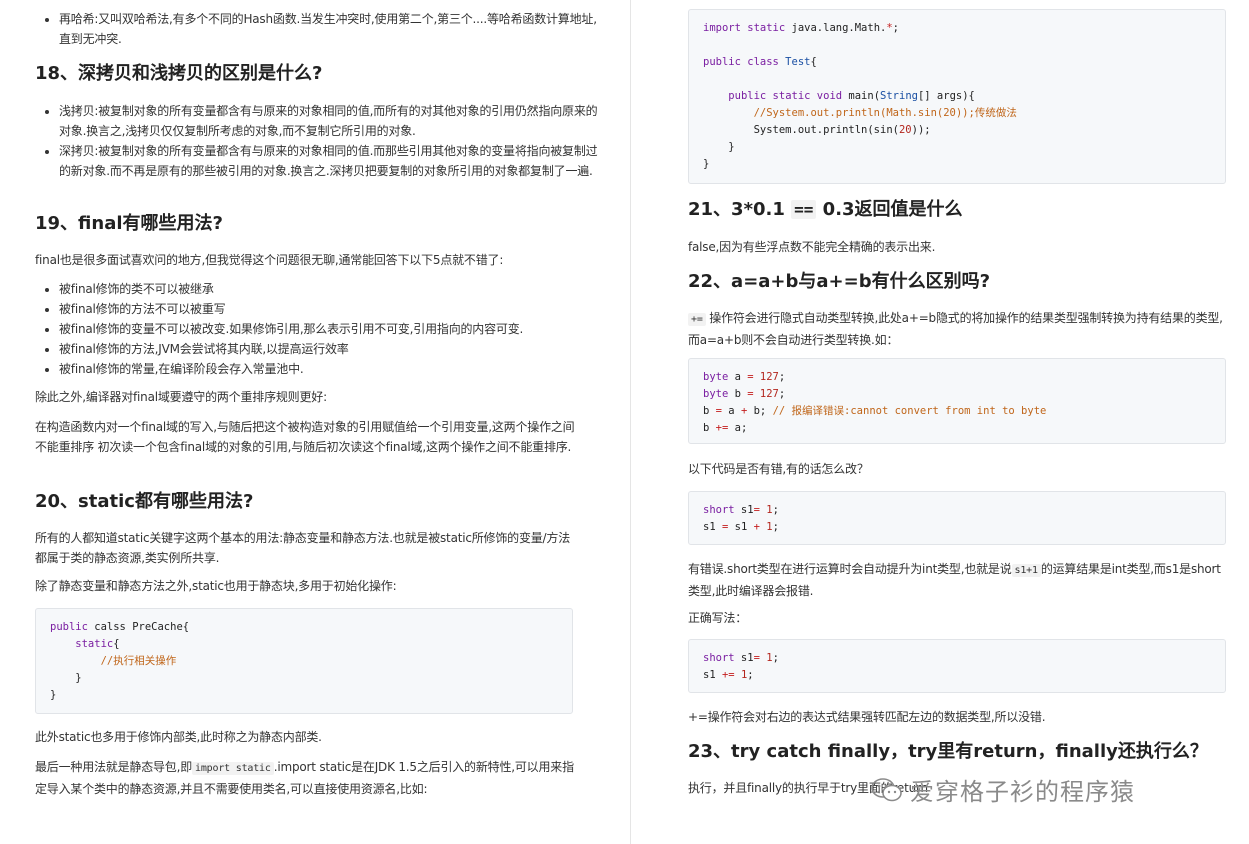  Describe the element at coordinates (82, 644) in the screenshot. I see `code-token: static` at that location.